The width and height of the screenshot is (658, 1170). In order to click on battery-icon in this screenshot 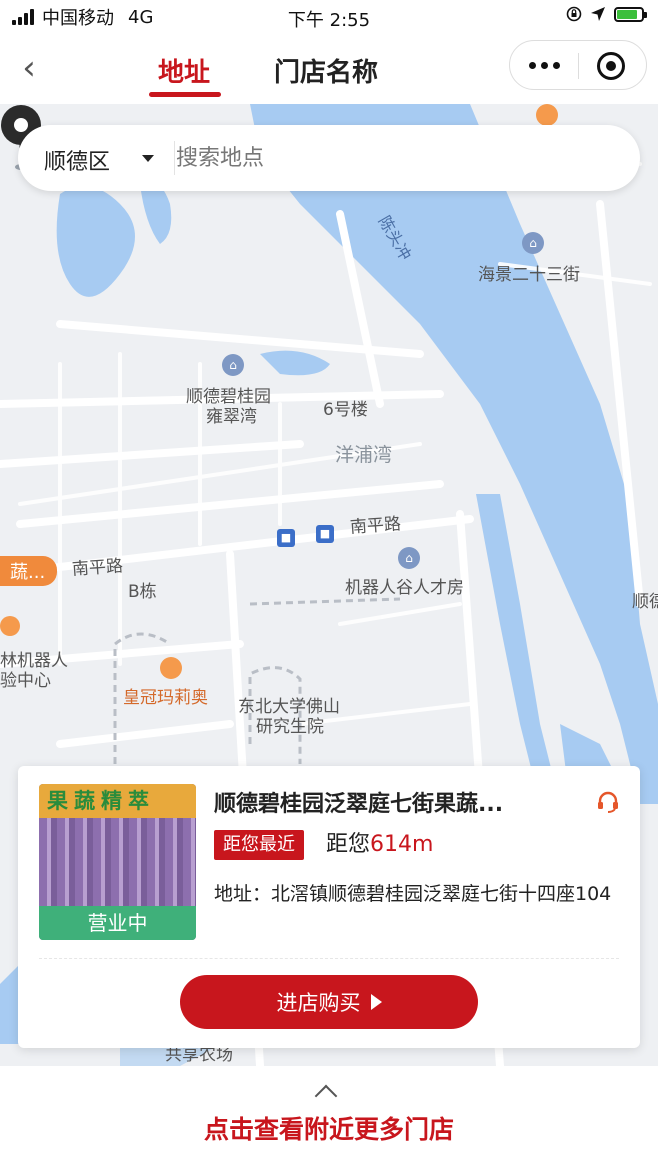, I will do `click(630, 14)`.